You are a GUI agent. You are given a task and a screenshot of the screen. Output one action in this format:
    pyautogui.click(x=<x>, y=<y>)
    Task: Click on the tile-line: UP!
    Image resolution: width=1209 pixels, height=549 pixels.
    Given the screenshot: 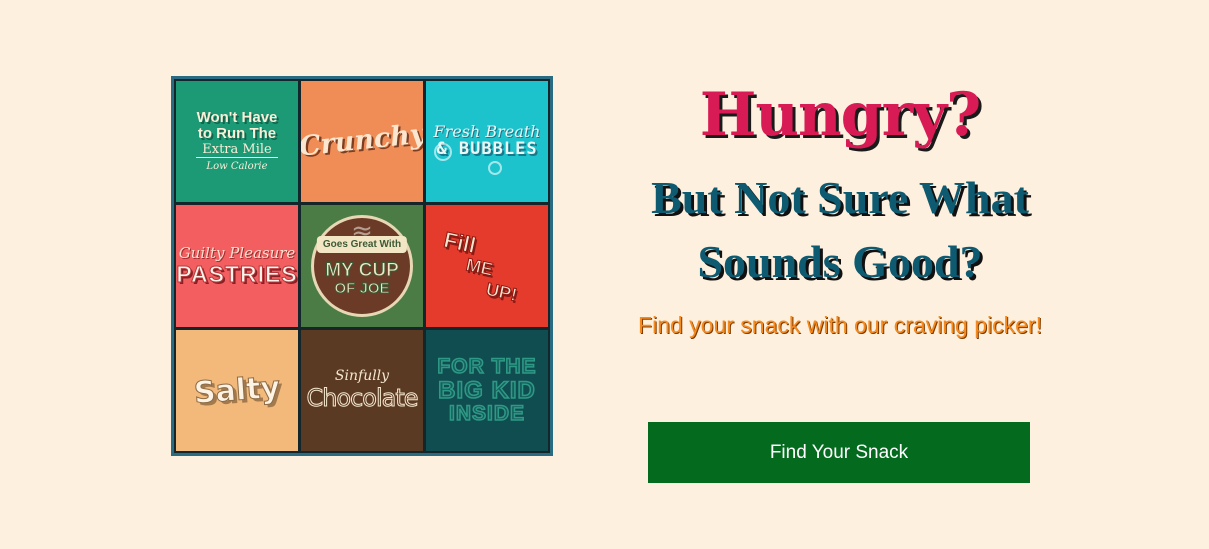 What is the action you would take?
    pyautogui.click(x=501, y=291)
    